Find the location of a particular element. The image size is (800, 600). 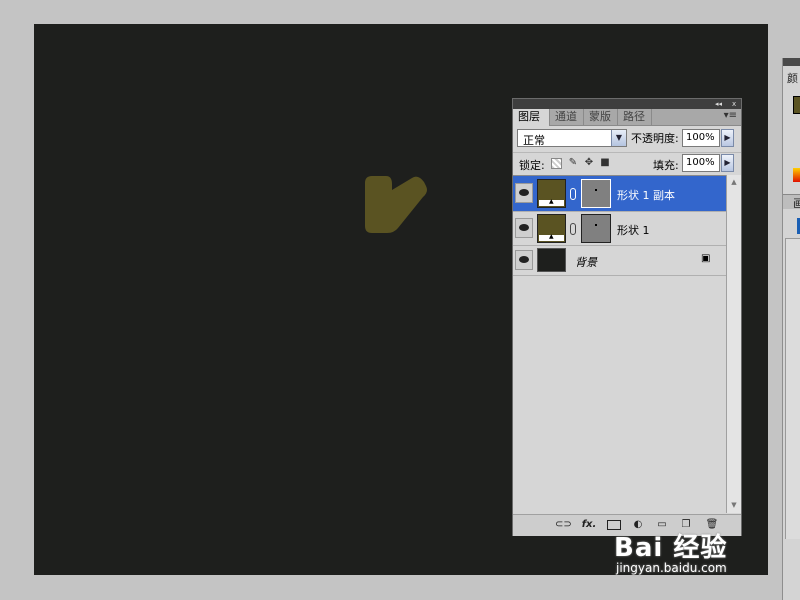

layer-name: 背景 is located at coordinates (586, 262).